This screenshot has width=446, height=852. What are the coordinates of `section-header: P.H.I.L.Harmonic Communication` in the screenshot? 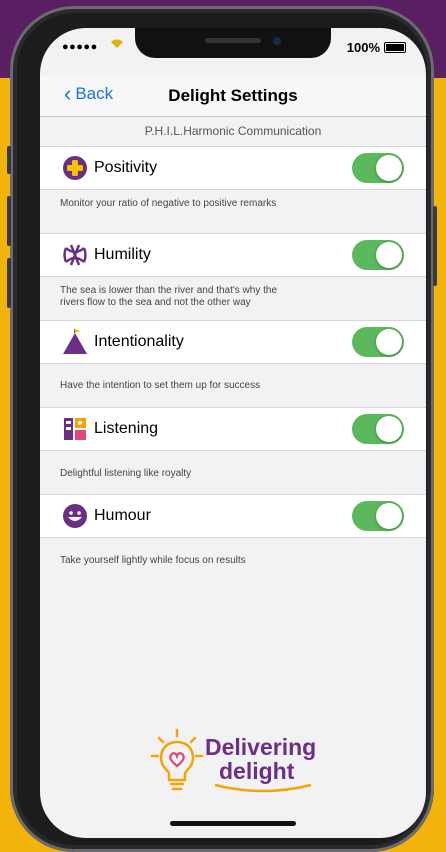 It's located at (233, 131).